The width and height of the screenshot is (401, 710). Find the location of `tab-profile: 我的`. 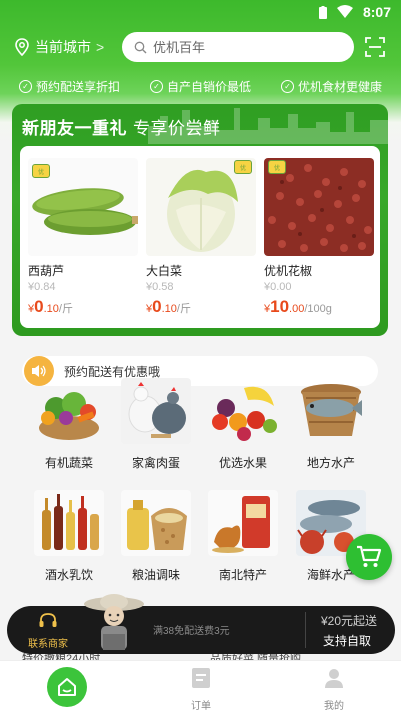

tab-profile: 我的 is located at coordinates (334, 685).